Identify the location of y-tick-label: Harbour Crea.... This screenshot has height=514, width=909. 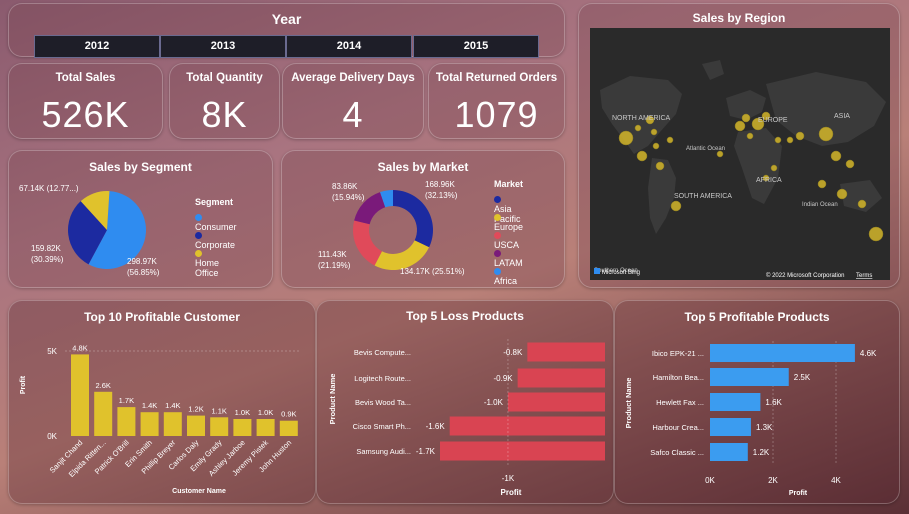
(678, 427).